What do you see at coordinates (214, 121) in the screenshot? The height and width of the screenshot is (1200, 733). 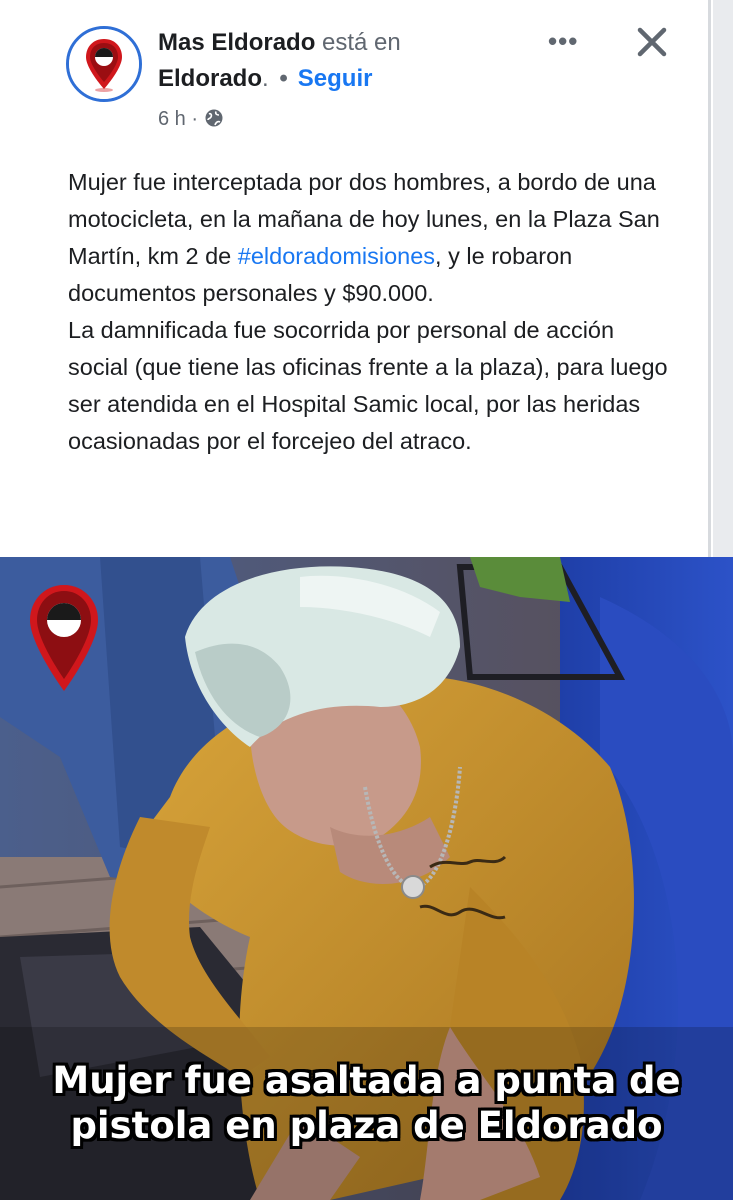 I see `globe-icon` at bounding box center [214, 121].